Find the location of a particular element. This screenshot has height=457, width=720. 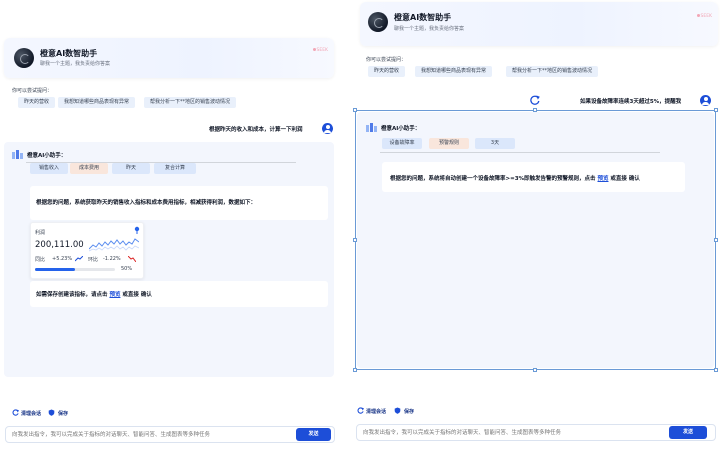

mom-label: 环比 is located at coordinates (93, 260).